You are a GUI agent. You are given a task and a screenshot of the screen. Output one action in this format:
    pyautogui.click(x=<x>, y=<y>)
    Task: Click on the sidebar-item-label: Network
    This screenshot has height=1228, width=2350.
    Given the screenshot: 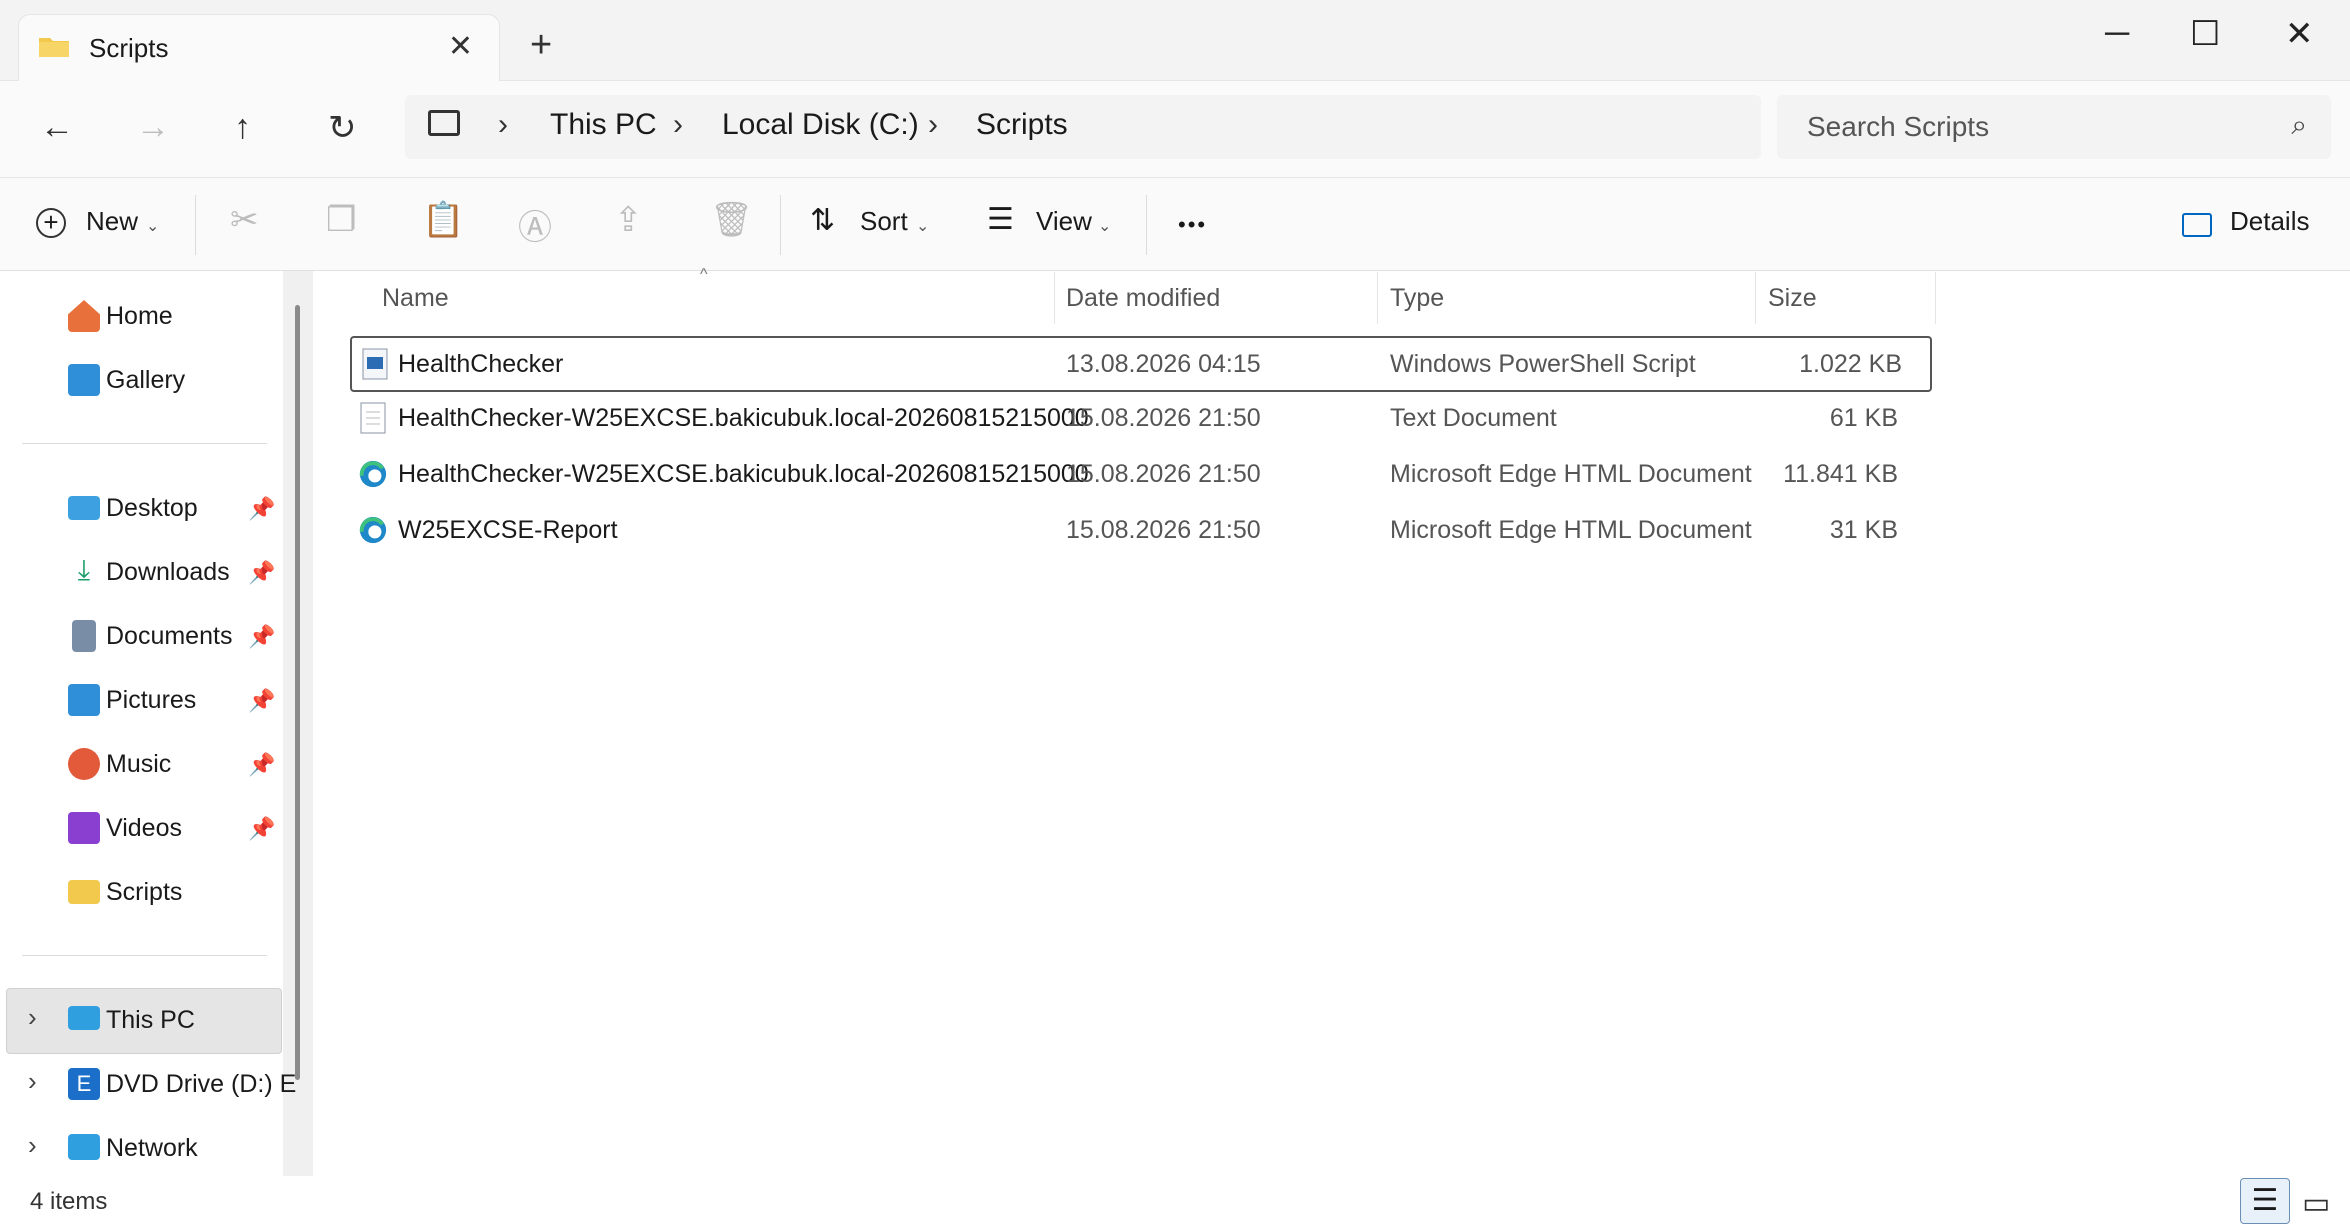 What is the action you would take?
    pyautogui.click(x=152, y=1148)
    